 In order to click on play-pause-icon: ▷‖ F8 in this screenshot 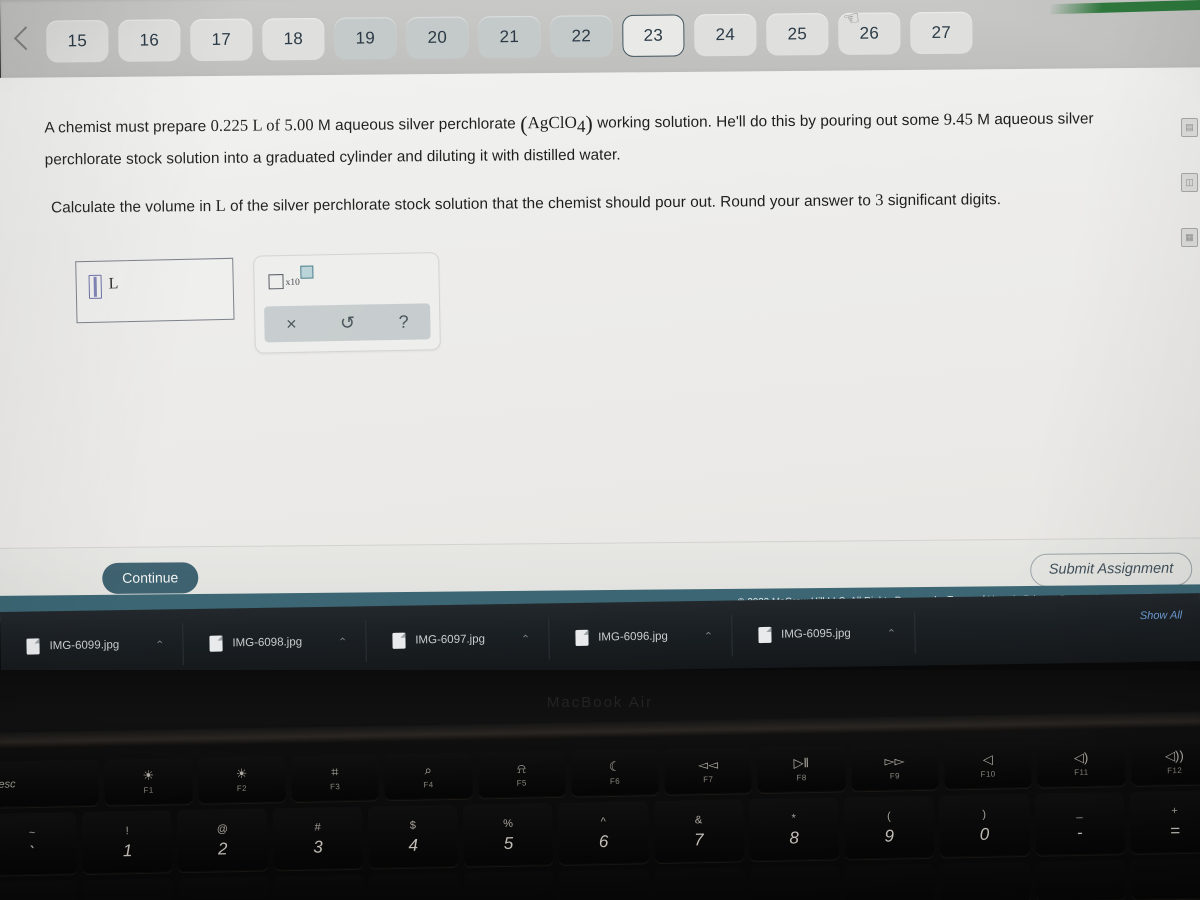, I will do `click(801, 769)`.